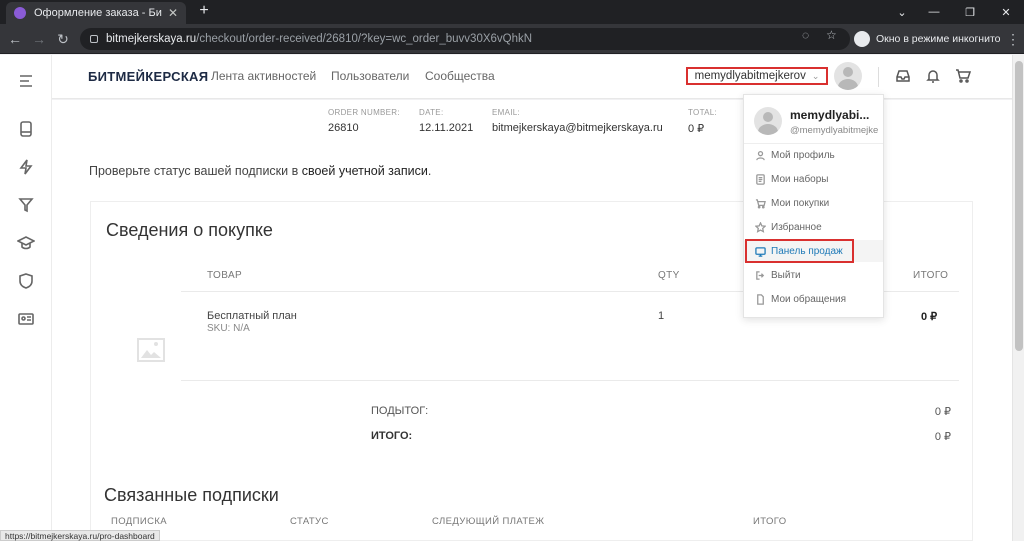 The width and height of the screenshot is (1024, 541). I want to click on subtotal-value: 0 ₽, so click(942, 412).